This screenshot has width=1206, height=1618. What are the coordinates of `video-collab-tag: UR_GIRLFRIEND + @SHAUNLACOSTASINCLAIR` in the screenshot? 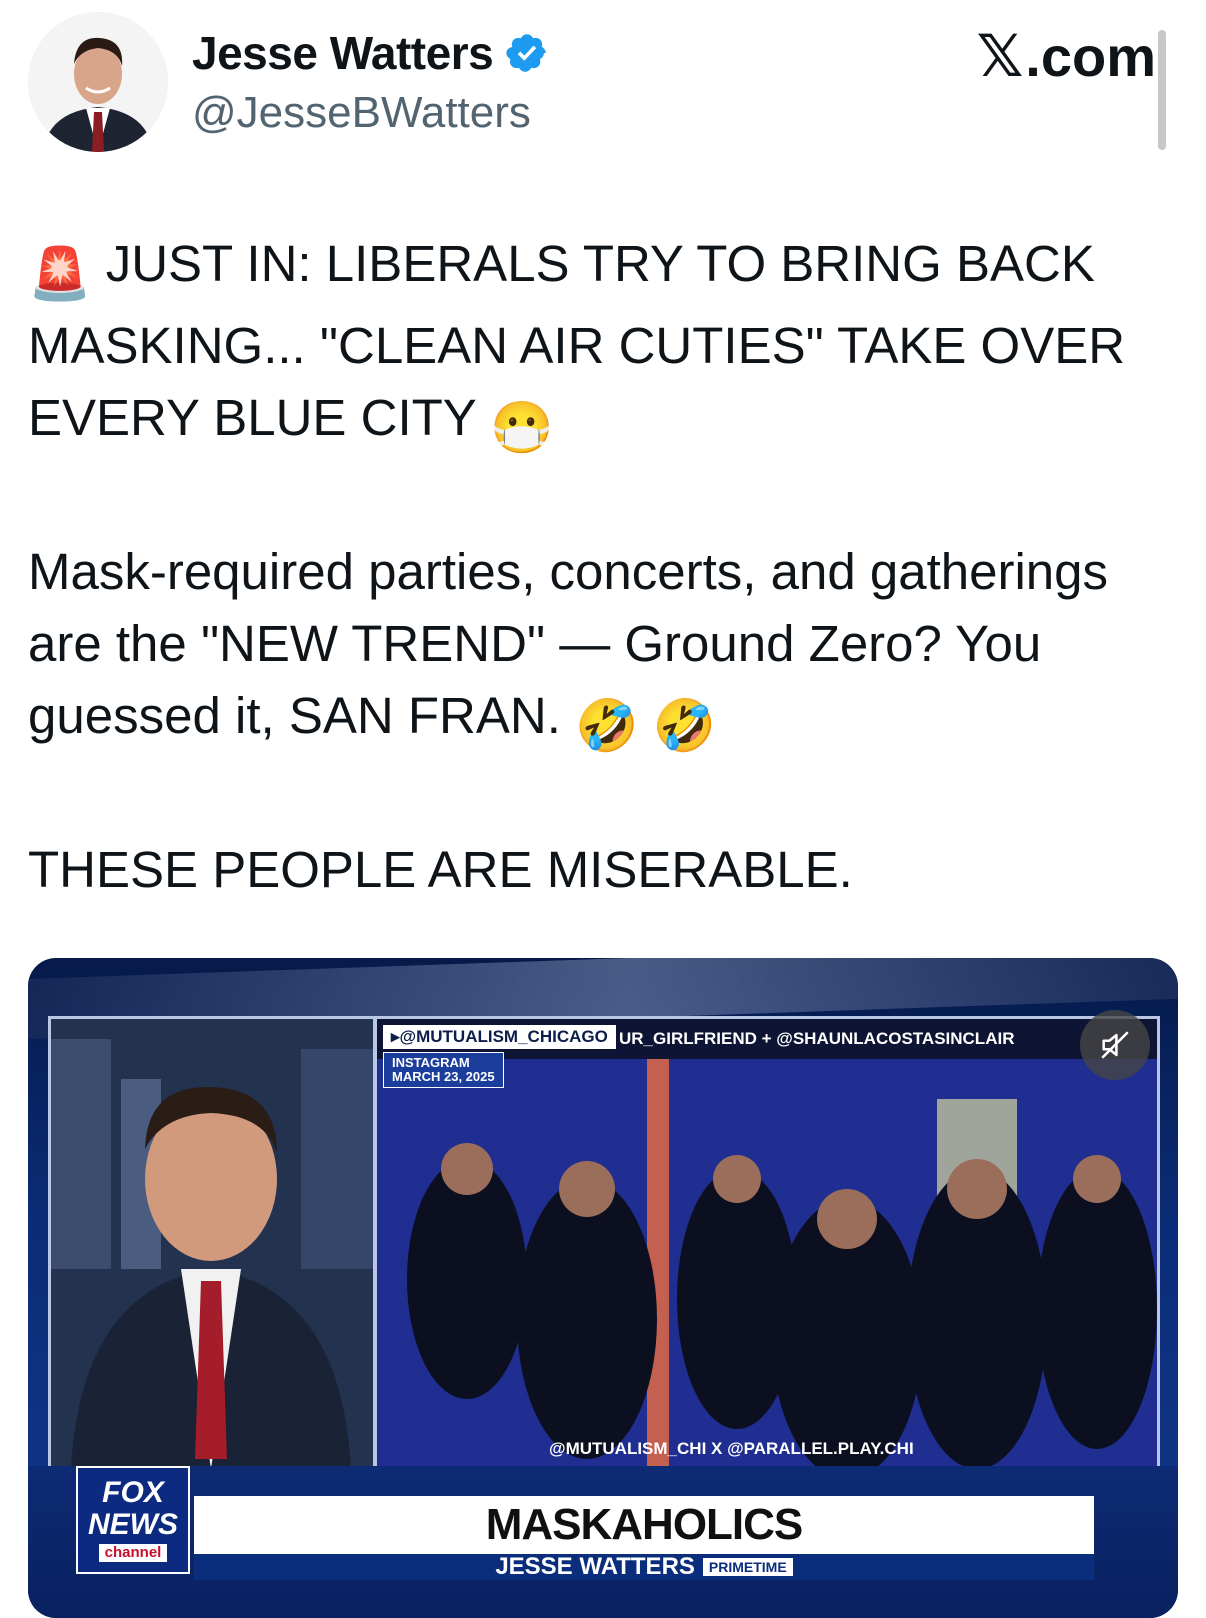 It's located at (817, 1038).